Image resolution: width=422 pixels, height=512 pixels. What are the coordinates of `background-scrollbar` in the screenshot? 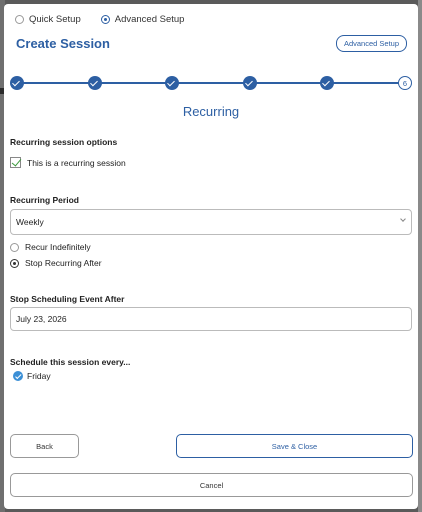 It's located at (420, 256).